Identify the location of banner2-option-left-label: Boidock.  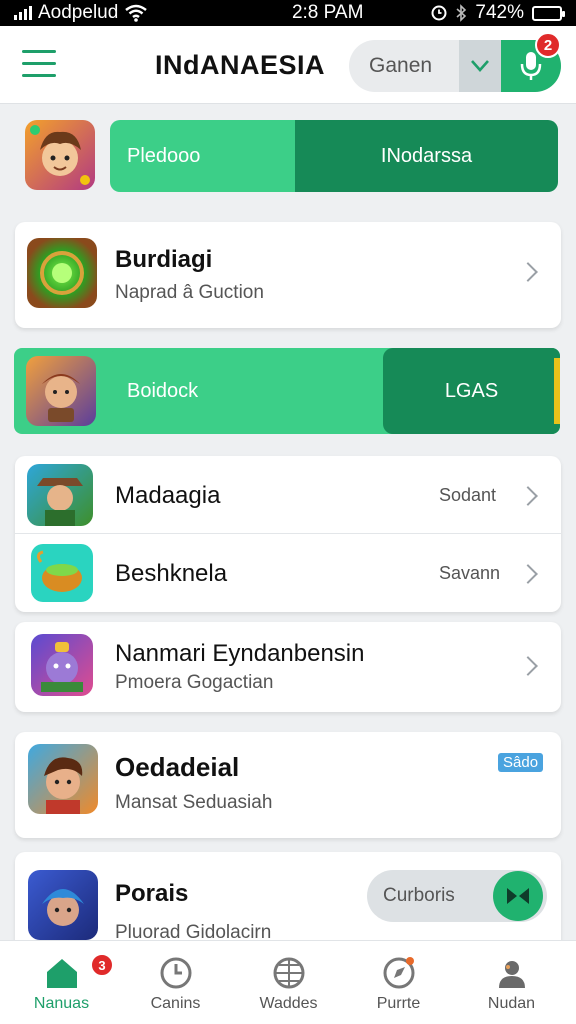
(163, 391).